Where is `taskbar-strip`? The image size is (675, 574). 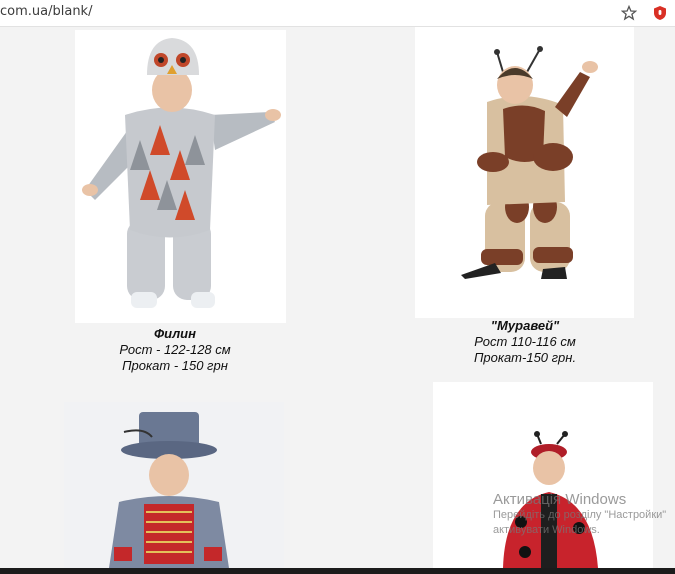
taskbar-strip is located at coordinates (337, 571).